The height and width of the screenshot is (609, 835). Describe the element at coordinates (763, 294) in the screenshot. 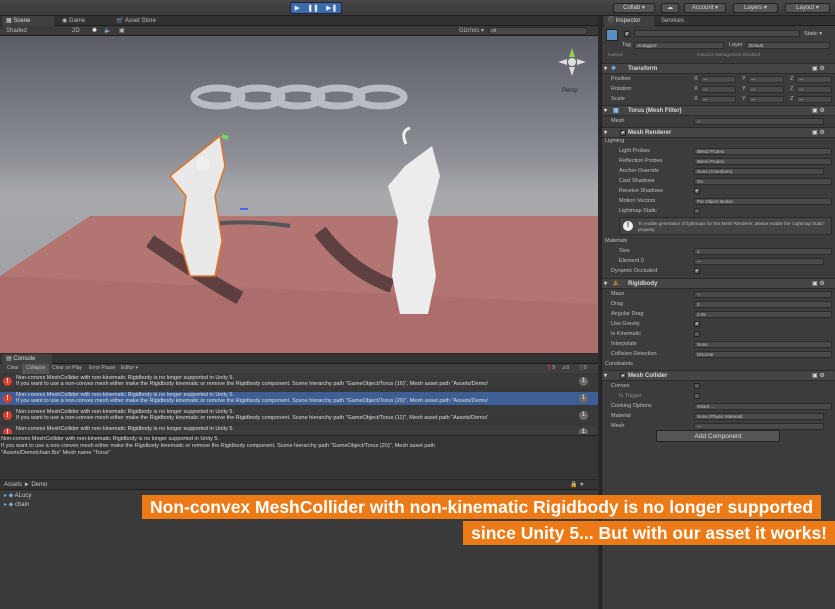

I see `mass-field: —` at that location.